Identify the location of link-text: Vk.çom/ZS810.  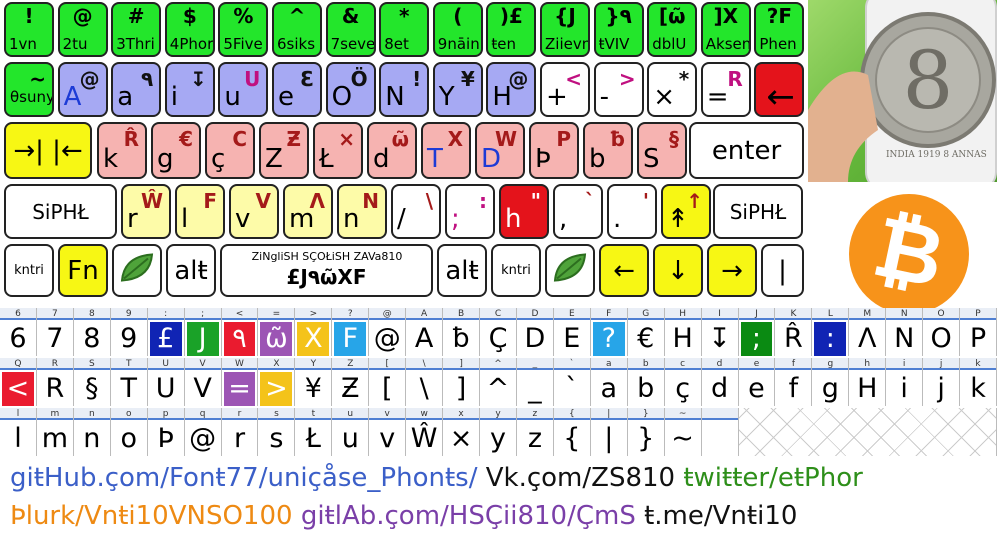
(580, 478).